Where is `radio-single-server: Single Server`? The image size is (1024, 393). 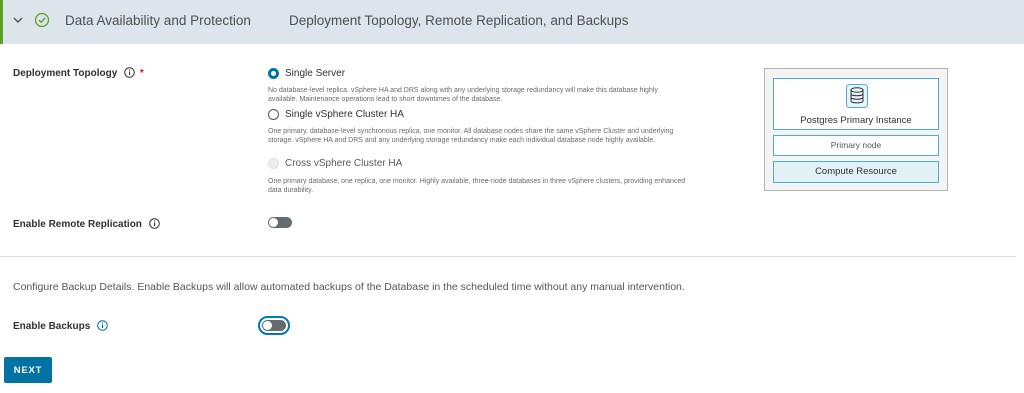
radio-single-server: Single Server is located at coordinates (306, 73).